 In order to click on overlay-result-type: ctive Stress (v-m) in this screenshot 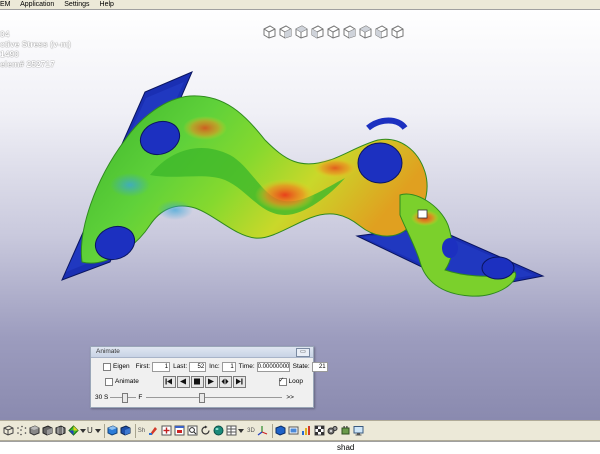, I will do `click(35, 44)`.